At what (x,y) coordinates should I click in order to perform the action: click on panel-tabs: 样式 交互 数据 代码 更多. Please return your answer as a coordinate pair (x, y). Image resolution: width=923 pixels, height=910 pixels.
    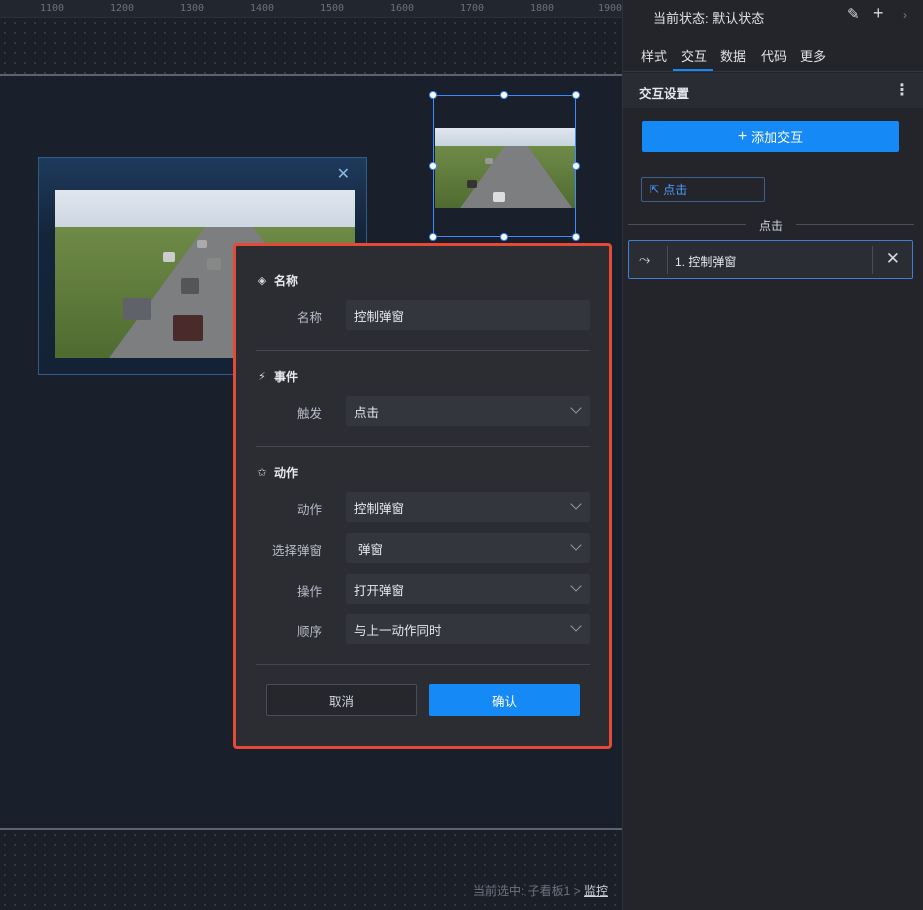
    Looking at the image, I should click on (773, 53).